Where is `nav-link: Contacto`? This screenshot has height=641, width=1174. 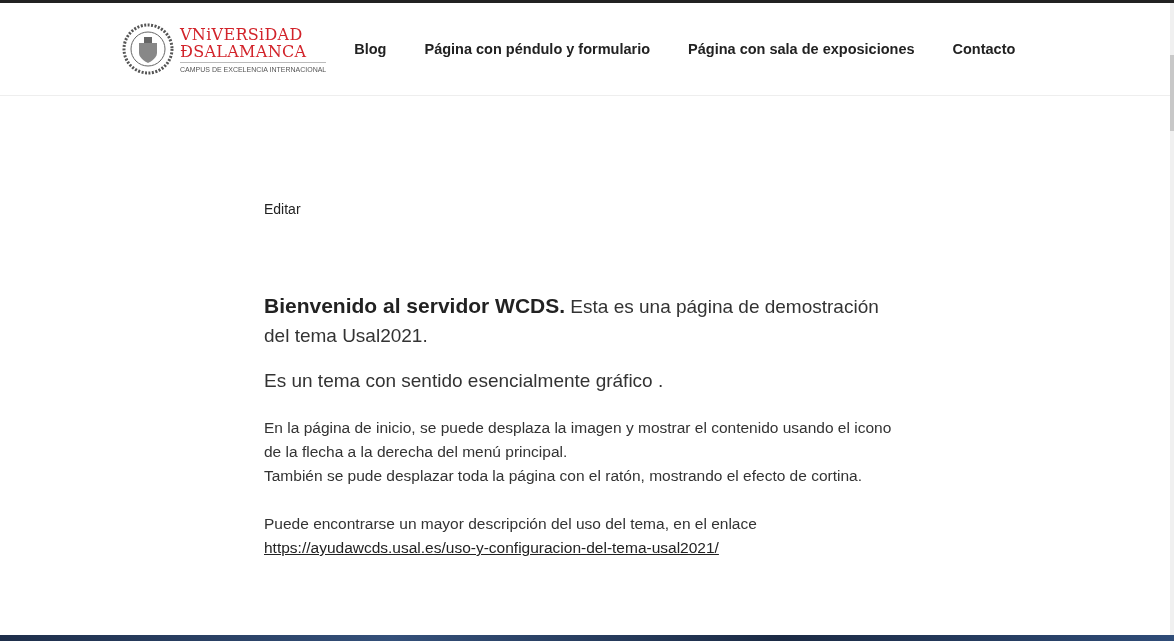 nav-link: Contacto is located at coordinates (984, 49).